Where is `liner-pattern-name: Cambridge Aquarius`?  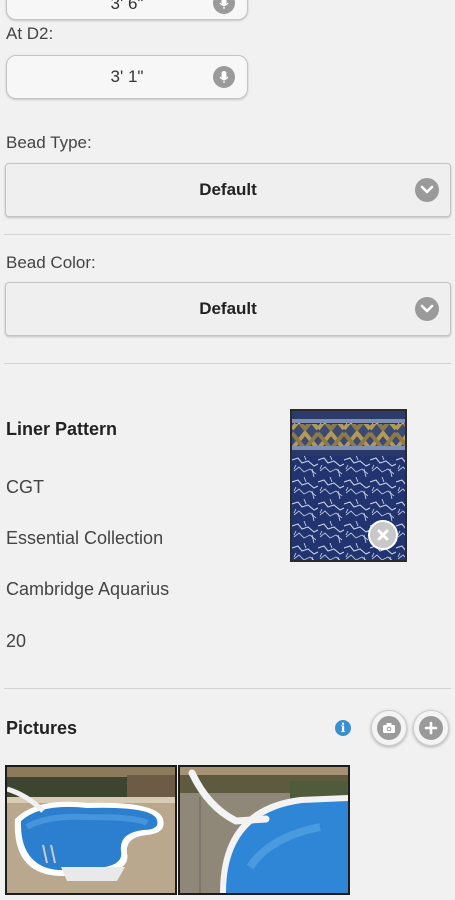 liner-pattern-name: Cambridge Aquarius is located at coordinates (88, 589).